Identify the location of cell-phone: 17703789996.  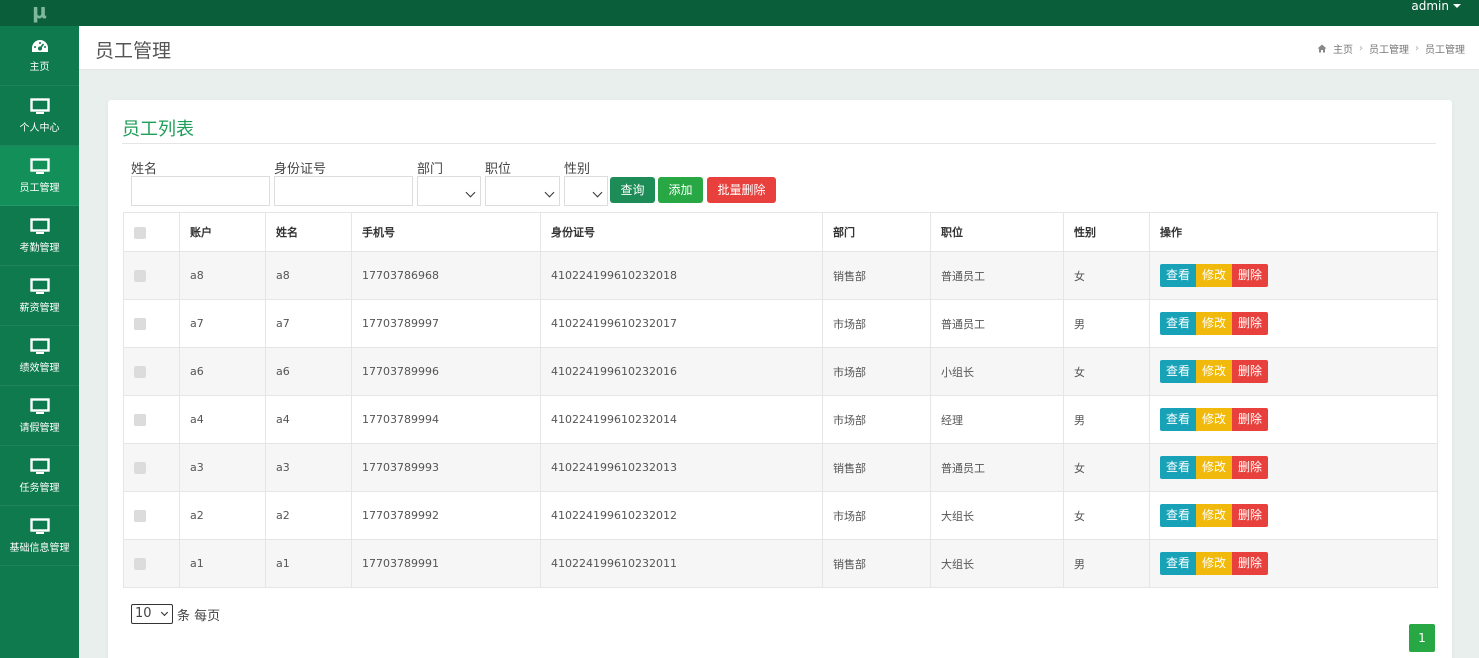
(446, 371).